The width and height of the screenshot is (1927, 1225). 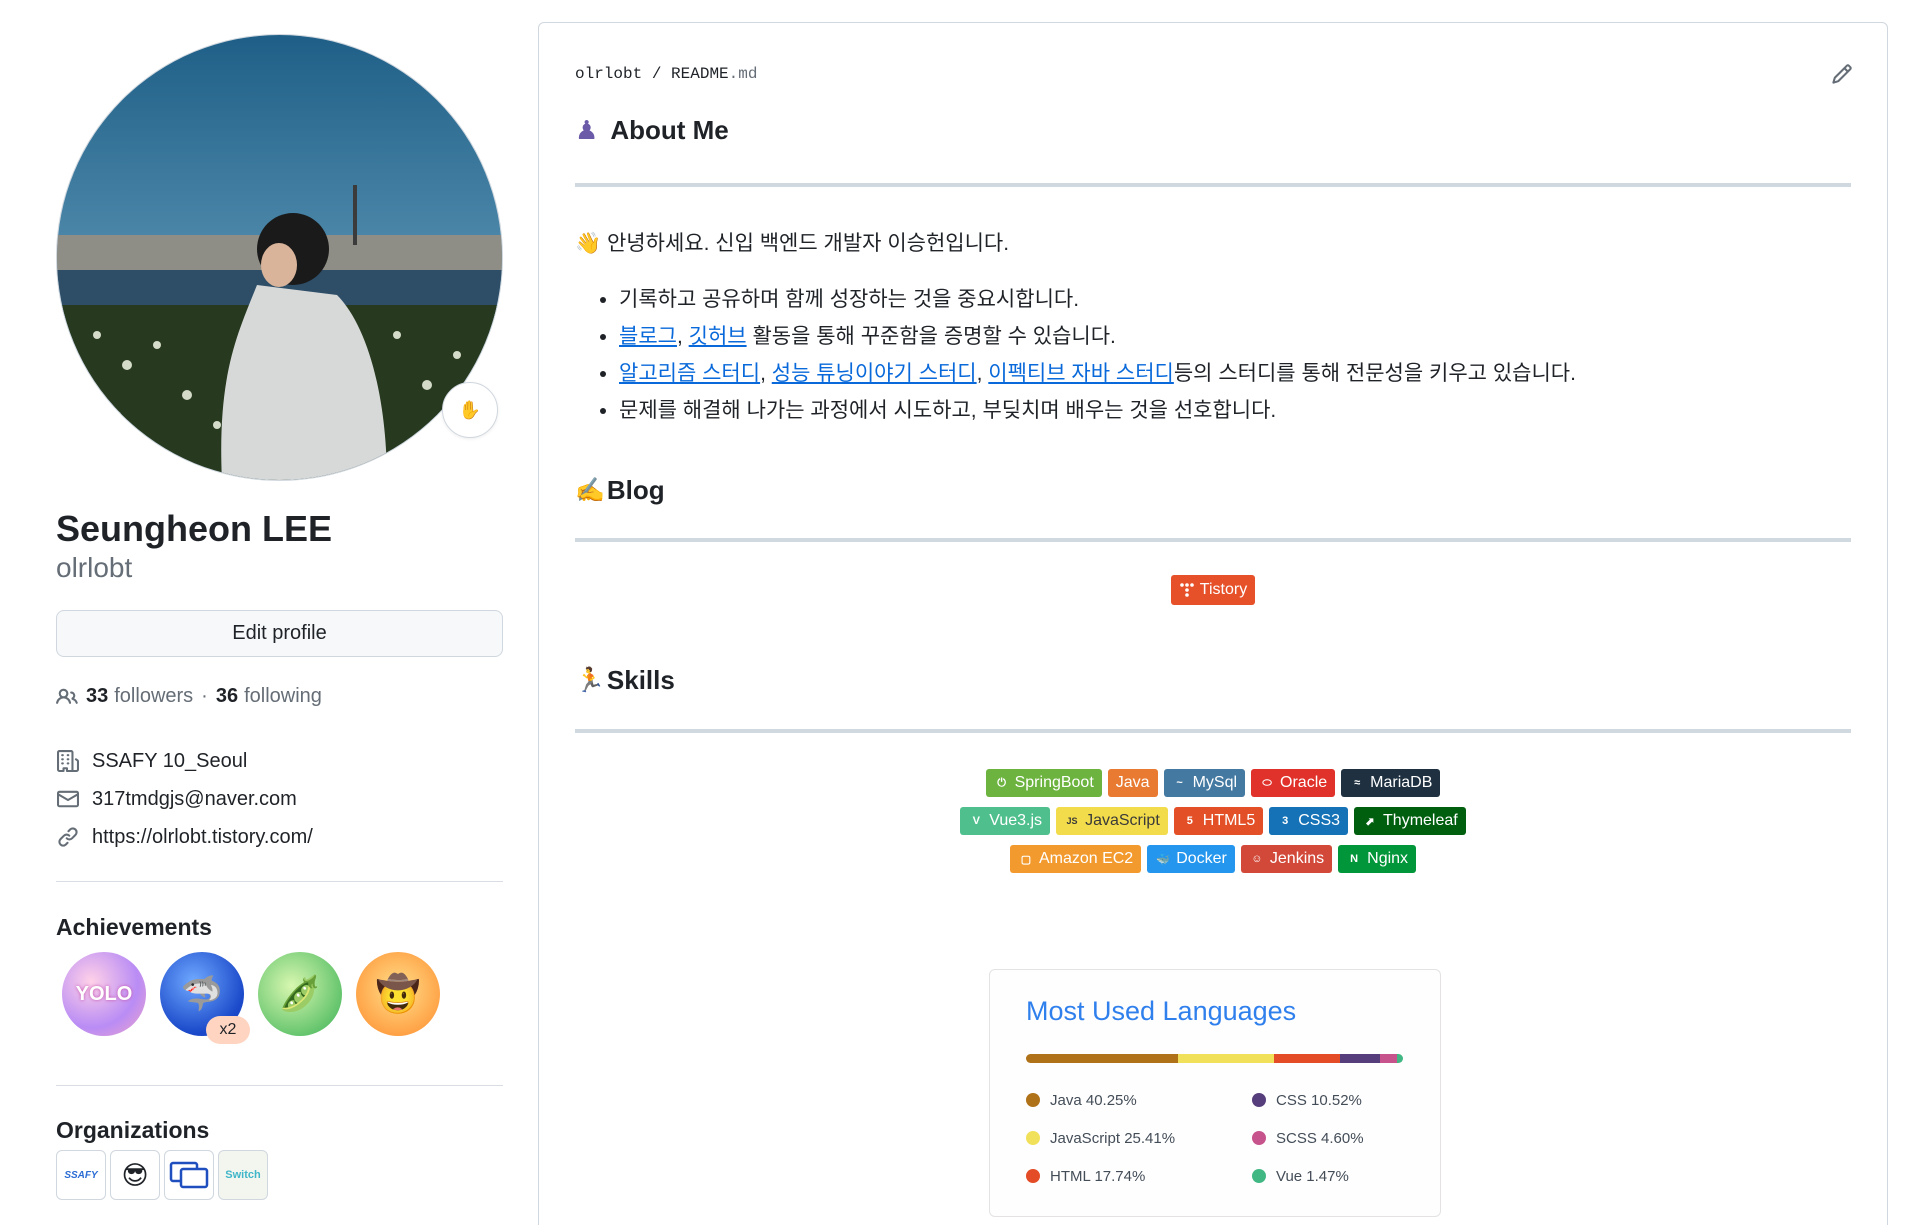 I want to click on edit-profile-button: Edit profile, so click(x=279, y=633).